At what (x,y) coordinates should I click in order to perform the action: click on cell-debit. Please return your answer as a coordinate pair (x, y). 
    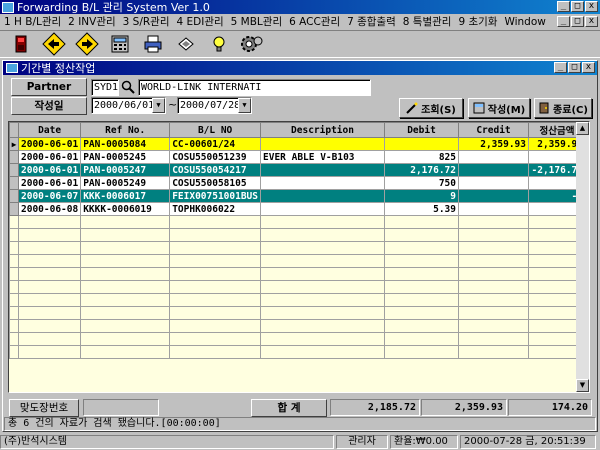
    Looking at the image, I should click on (421, 144).